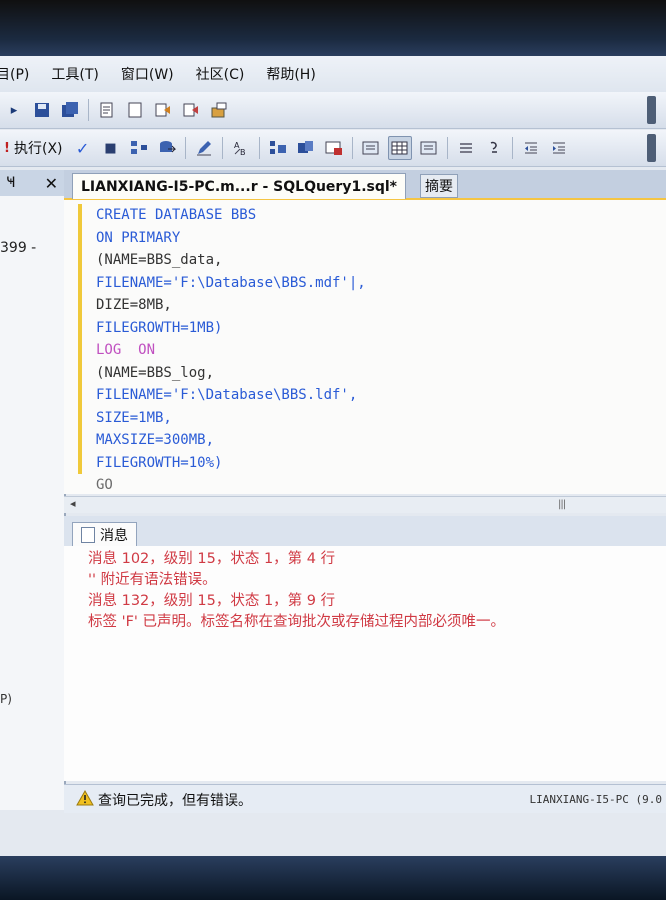 The image size is (666, 900). Describe the element at coordinates (231, 395) in the screenshot. I see `code-line: FILENAME='F:\Database\BBS.ldf',` at that location.